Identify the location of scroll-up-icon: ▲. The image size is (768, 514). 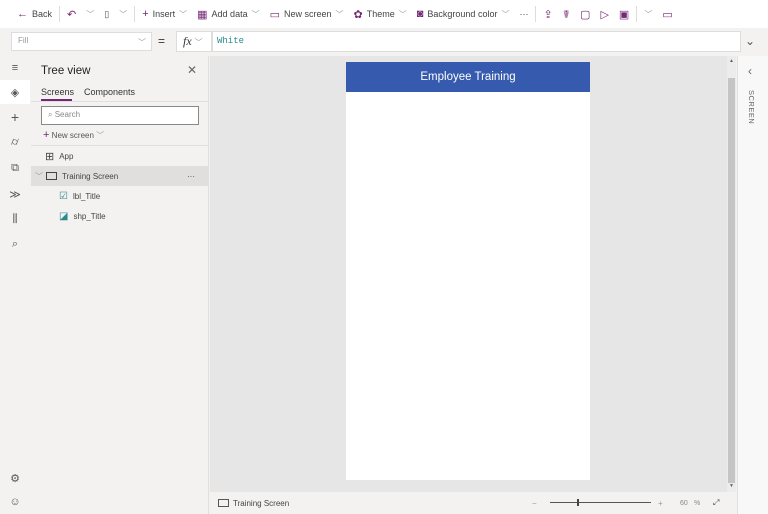
(731, 61).